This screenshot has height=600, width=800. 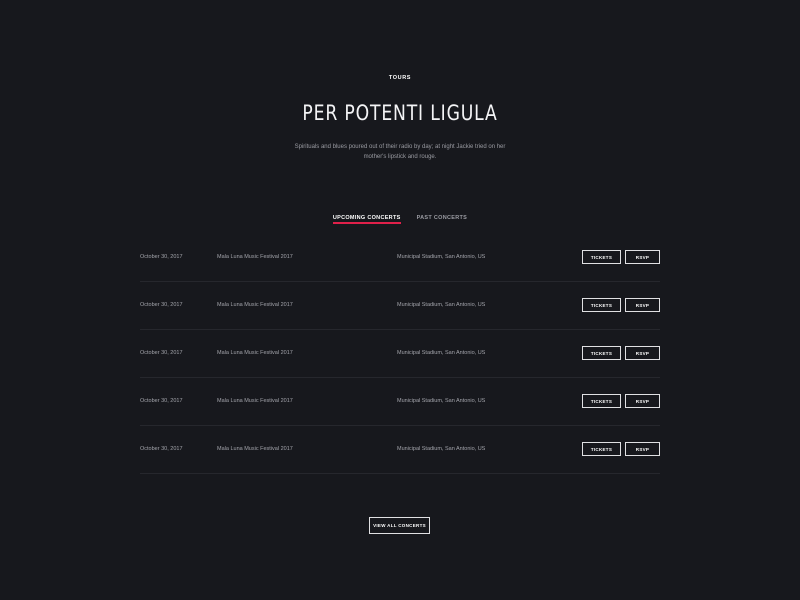 I want to click on section-eyebrow: TOURS, so click(x=400, y=78).